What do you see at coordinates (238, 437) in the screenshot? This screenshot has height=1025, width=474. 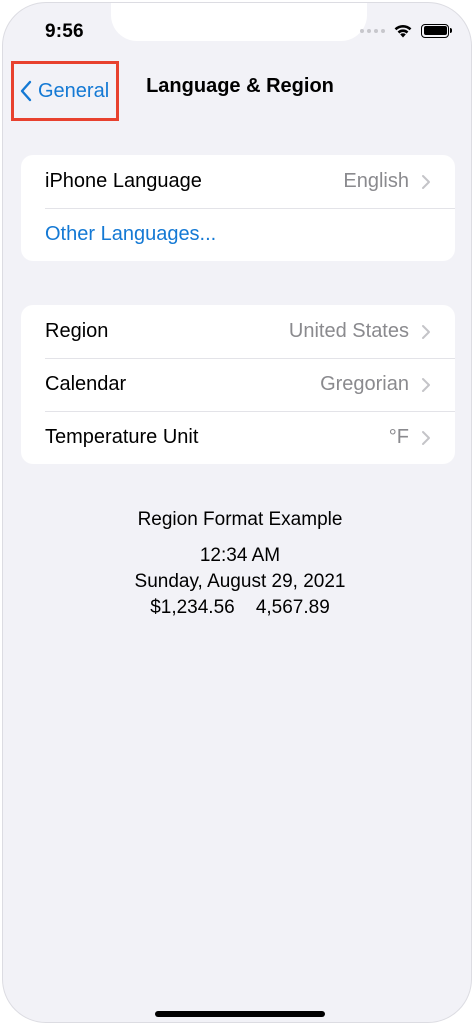 I see `temperature-unit-row: Temperature Unit °F` at bounding box center [238, 437].